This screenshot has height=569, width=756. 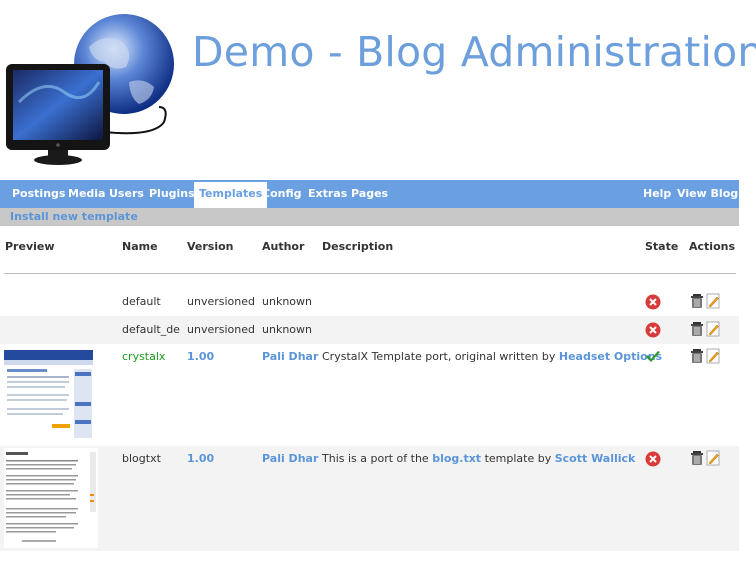 What do you see at coordinates (369, 302) in the screenshot?
I see `table-row: default unversioned unknown` at bounding box center [369, 302].